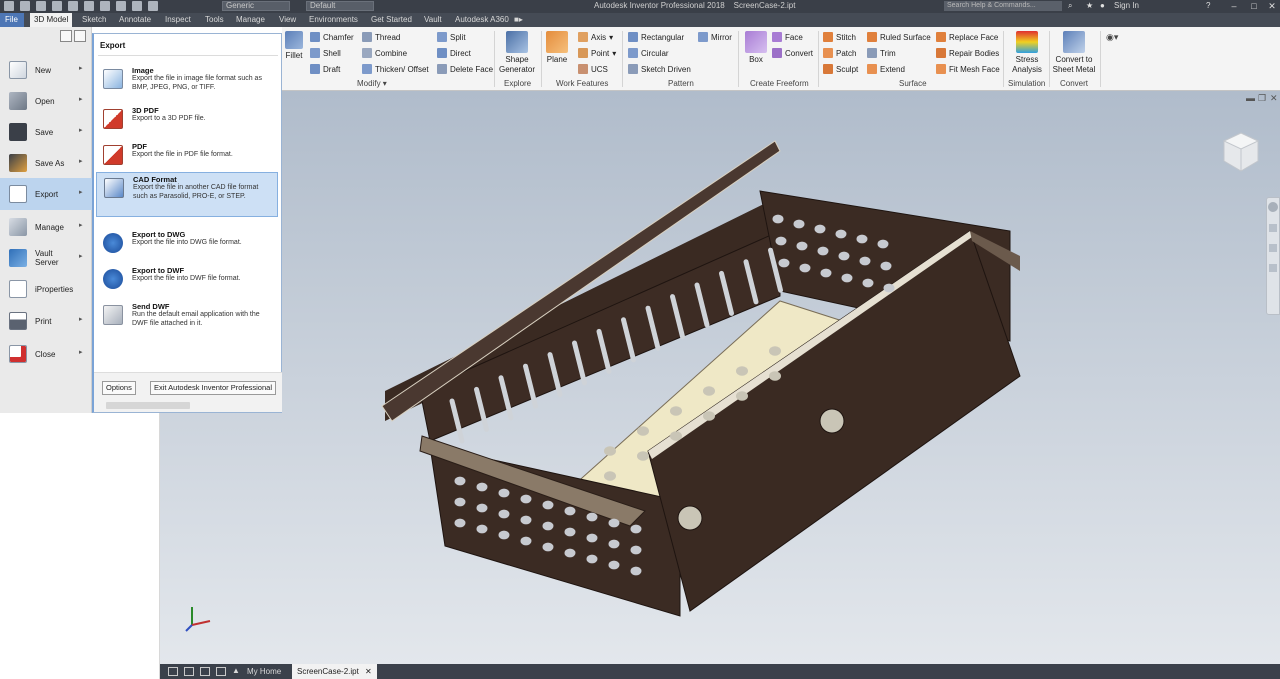 The width and height of the screenshot is (1280, 679). What do you see at coordinates (1208, 5) in the screenshot?
I see `help-icon: ?` at bounding box center [1208, 5].